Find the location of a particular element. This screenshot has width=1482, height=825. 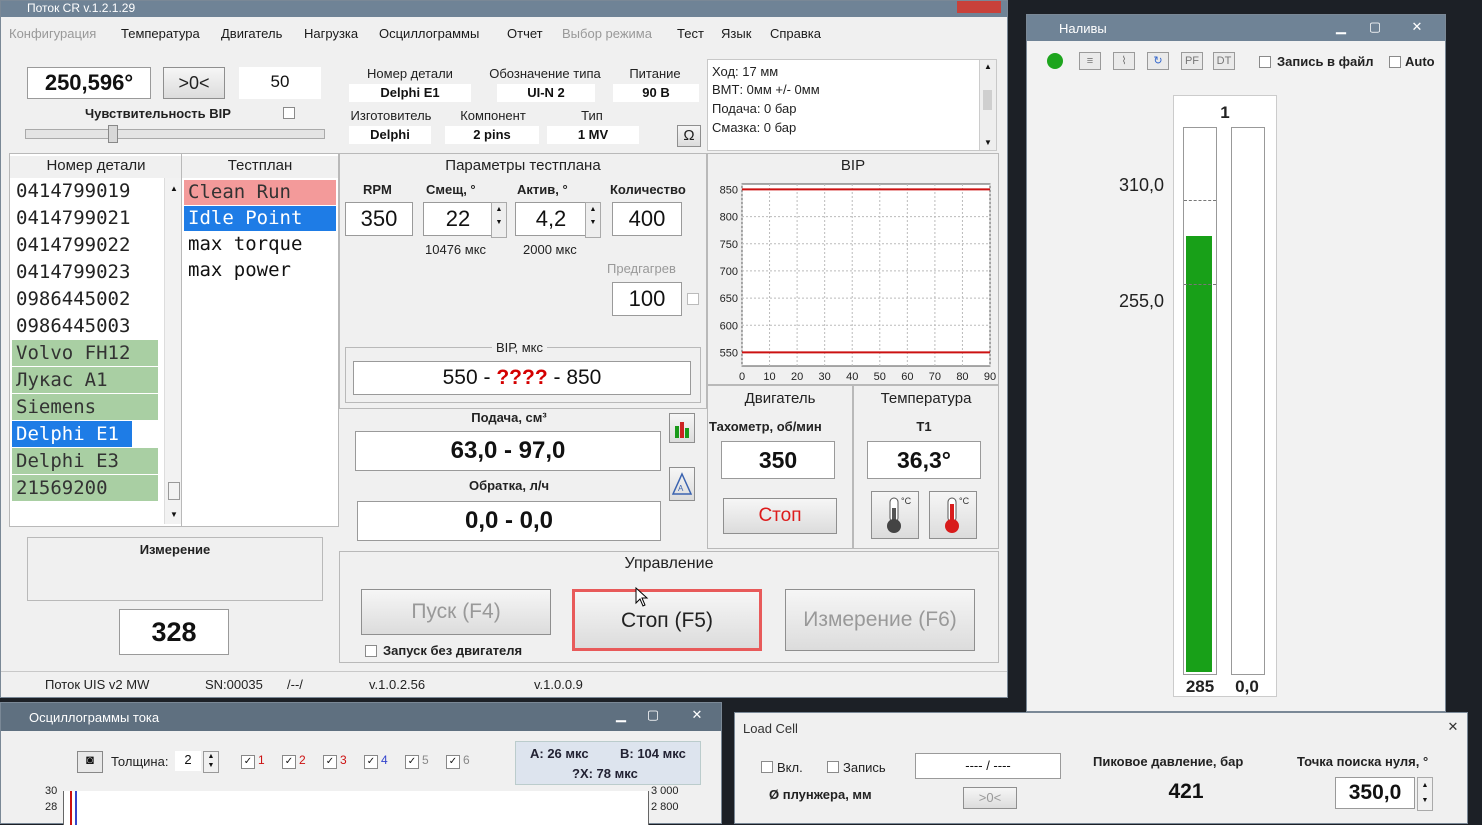

dt-button: DT is located at coordinates (1224, 61).